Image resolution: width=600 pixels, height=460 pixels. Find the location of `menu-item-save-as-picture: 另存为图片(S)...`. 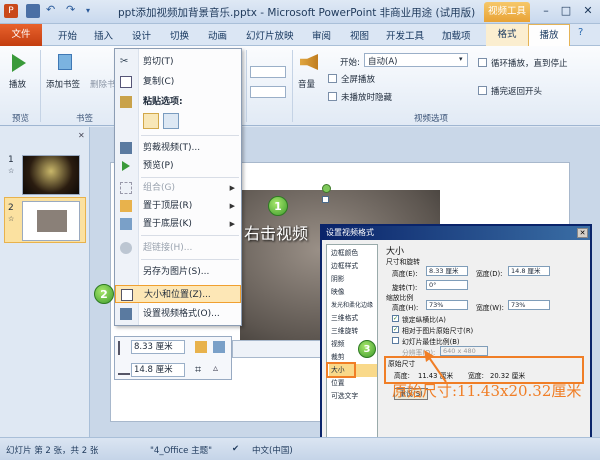

menu-item-save-as-picture: 另存为图片(S)... is located at coordinates (178, 272).